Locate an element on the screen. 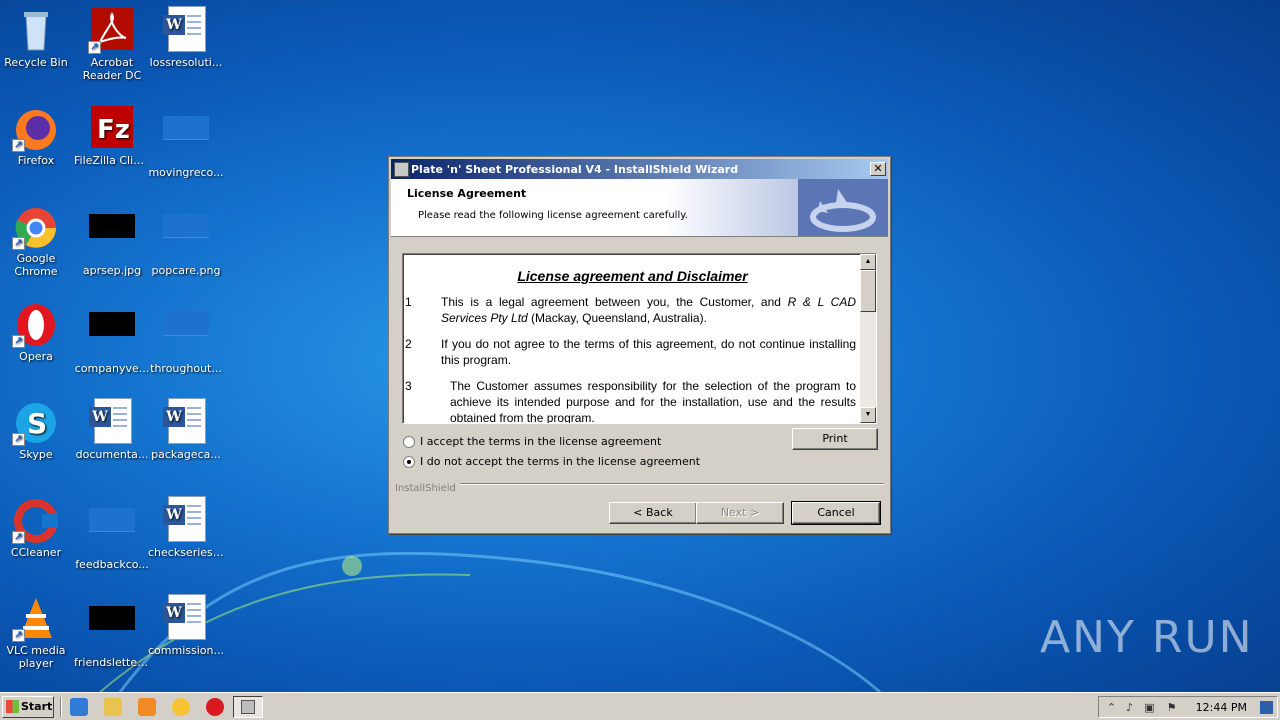  show-desktop-icon is located at coordinates (1266, 707).